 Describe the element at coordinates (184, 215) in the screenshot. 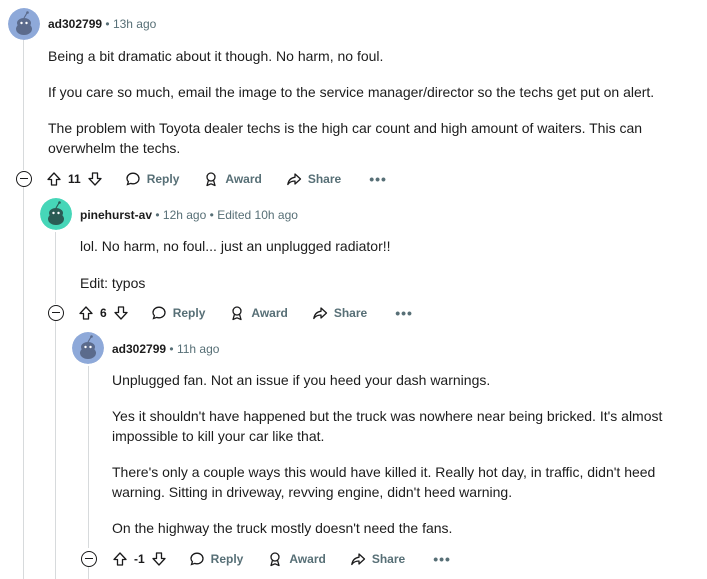

I see `timestamp: 12h ago` at that location.